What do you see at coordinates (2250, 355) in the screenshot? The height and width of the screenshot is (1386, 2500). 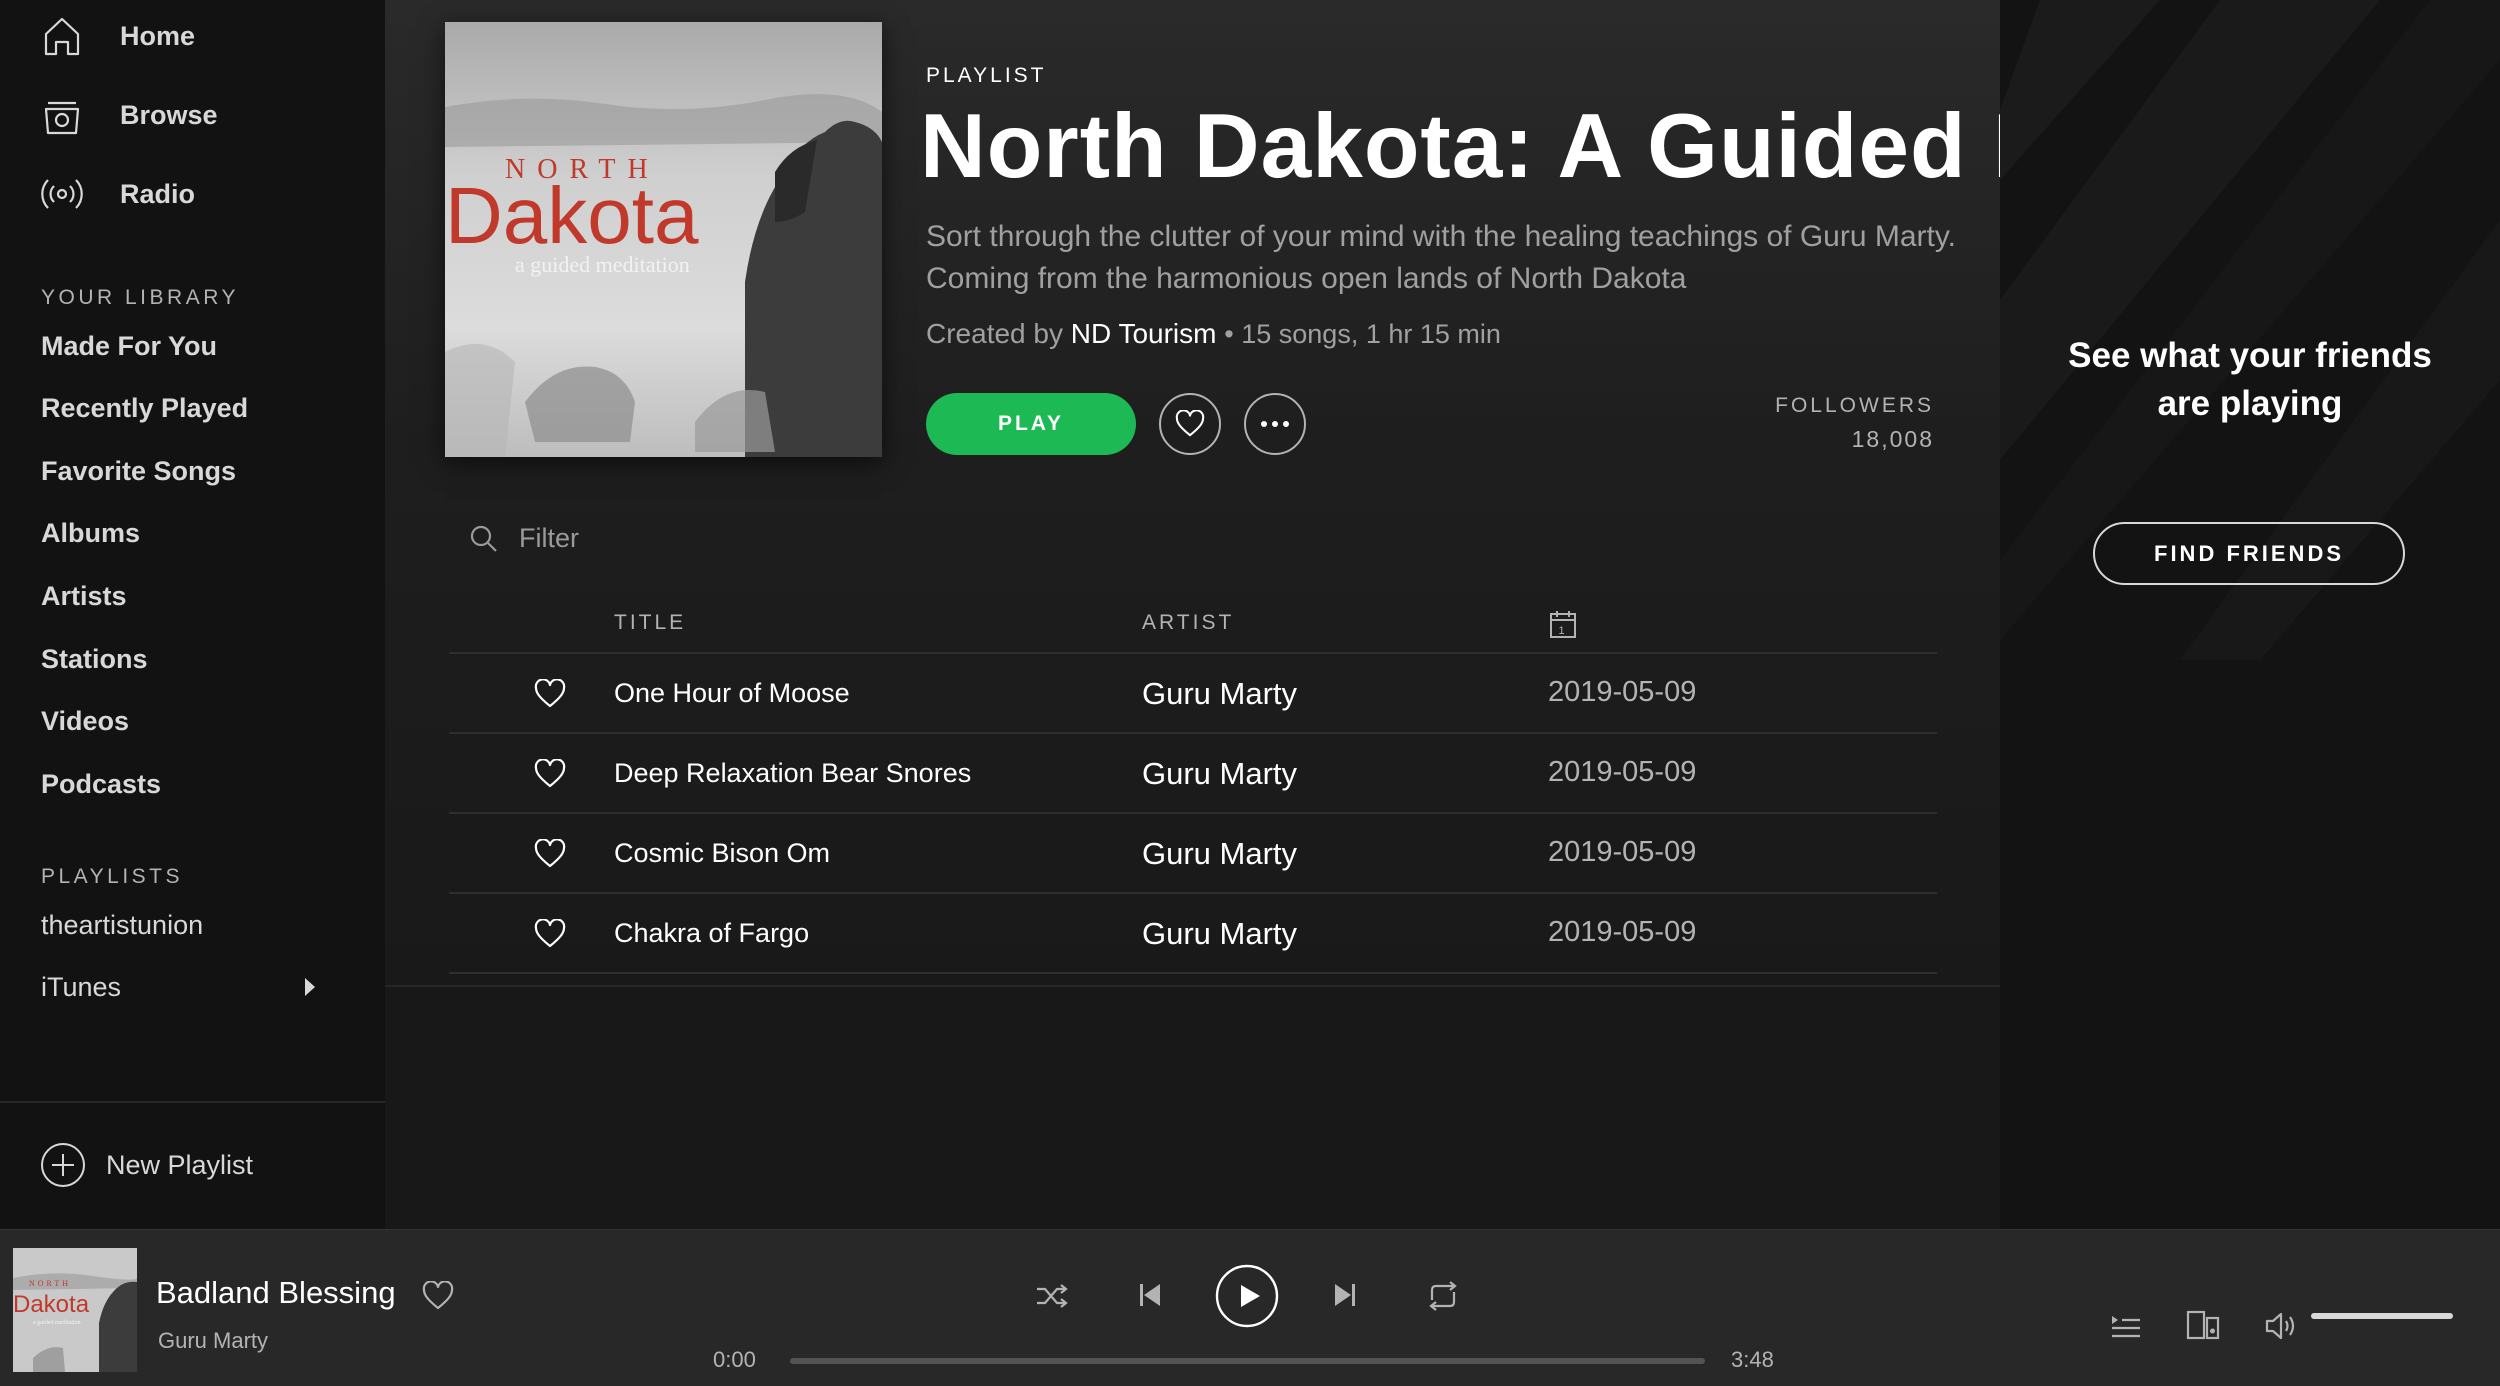 I see `friends-title-line-1: See what your friends` at bounding box center [2250, 355].